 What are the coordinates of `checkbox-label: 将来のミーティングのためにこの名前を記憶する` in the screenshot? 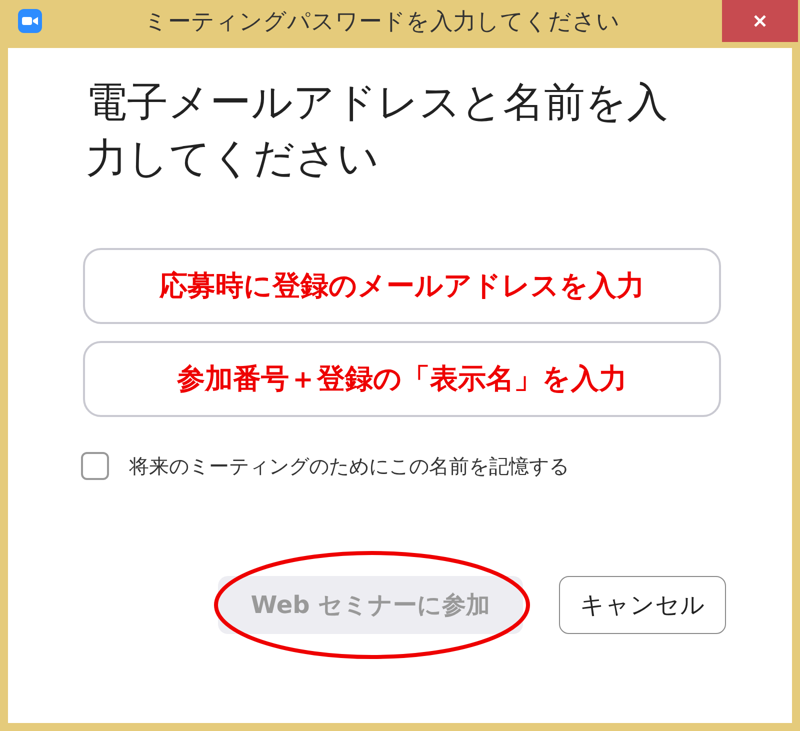 It's located at (349, 466).